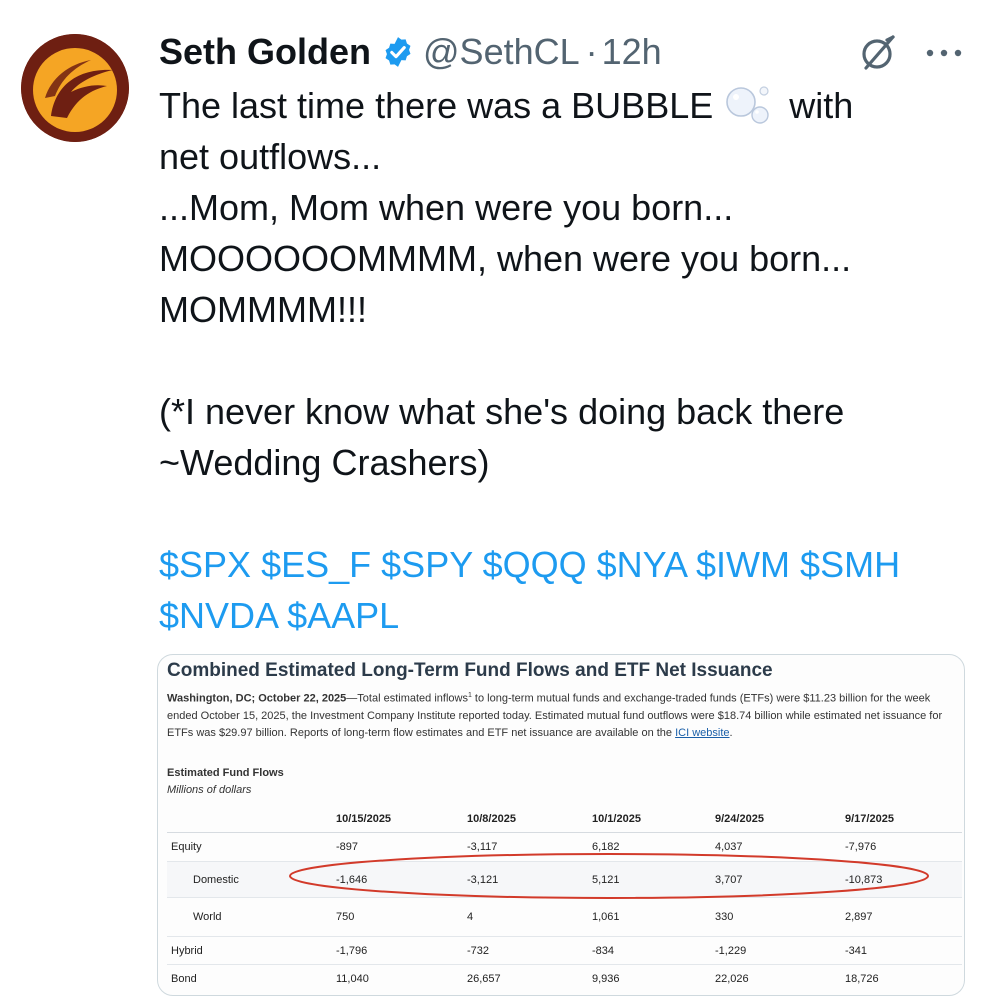  I want to click on avatar-logo-icon, so click(75, 88).